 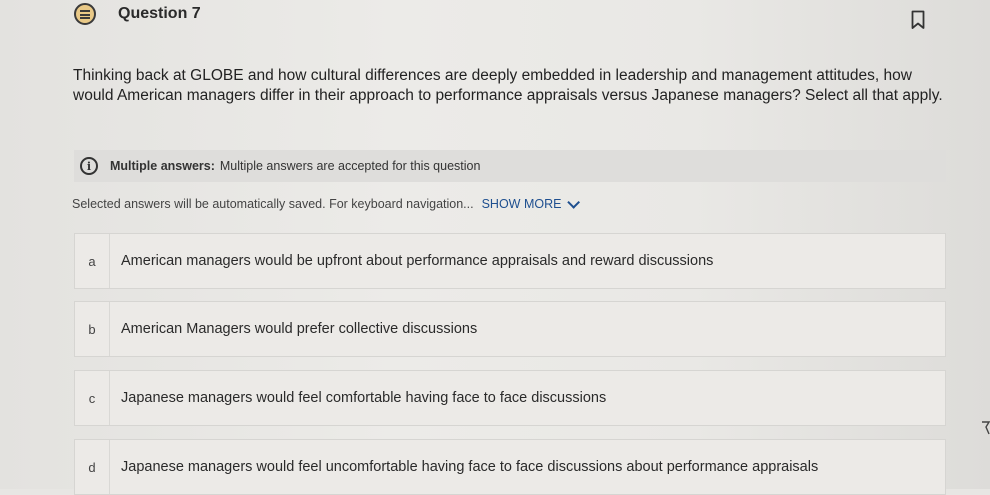 What do you see at coordinates (521, 204) in the screenshot?
I see `show-more-label: SHOW MORE` at bounding box center [521, 204].